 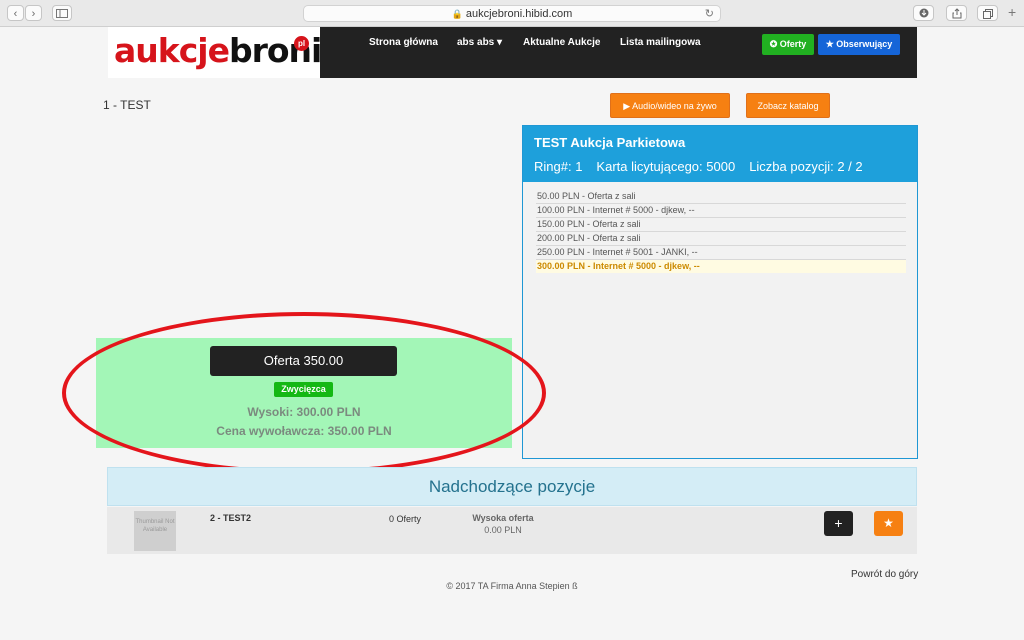 What do you see at coordinates (503, 530) in the screenshot?
I see `upcoming-high-value: 0.00 PLN` at bounding box center [503, 530].